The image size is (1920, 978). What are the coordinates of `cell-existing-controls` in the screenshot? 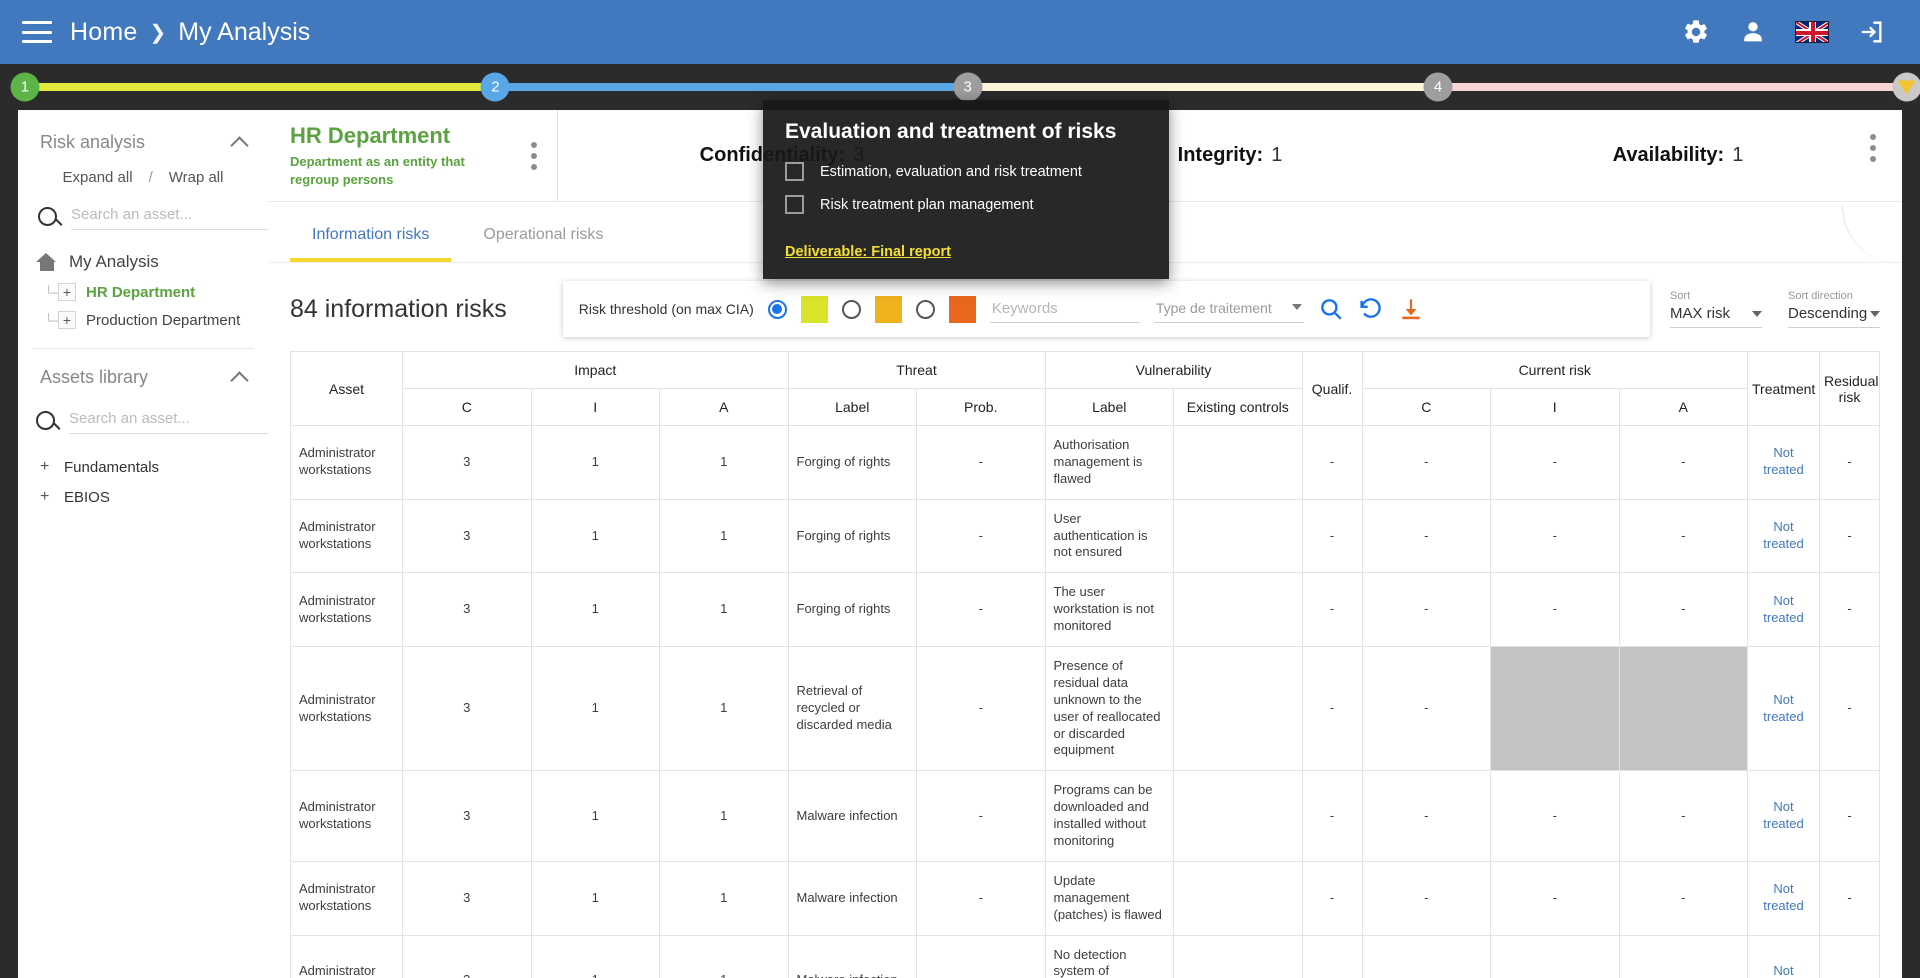 It's located at (1238, 816).